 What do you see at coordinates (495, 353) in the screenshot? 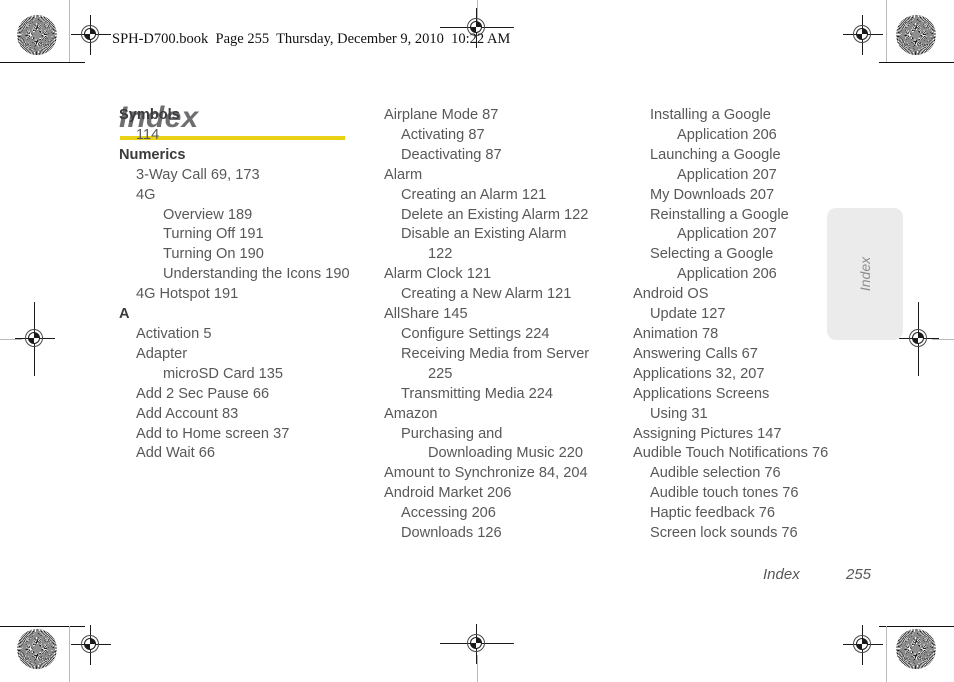
I see `index-entry: Receiving Media from Server` at bounding box center [495, 353].